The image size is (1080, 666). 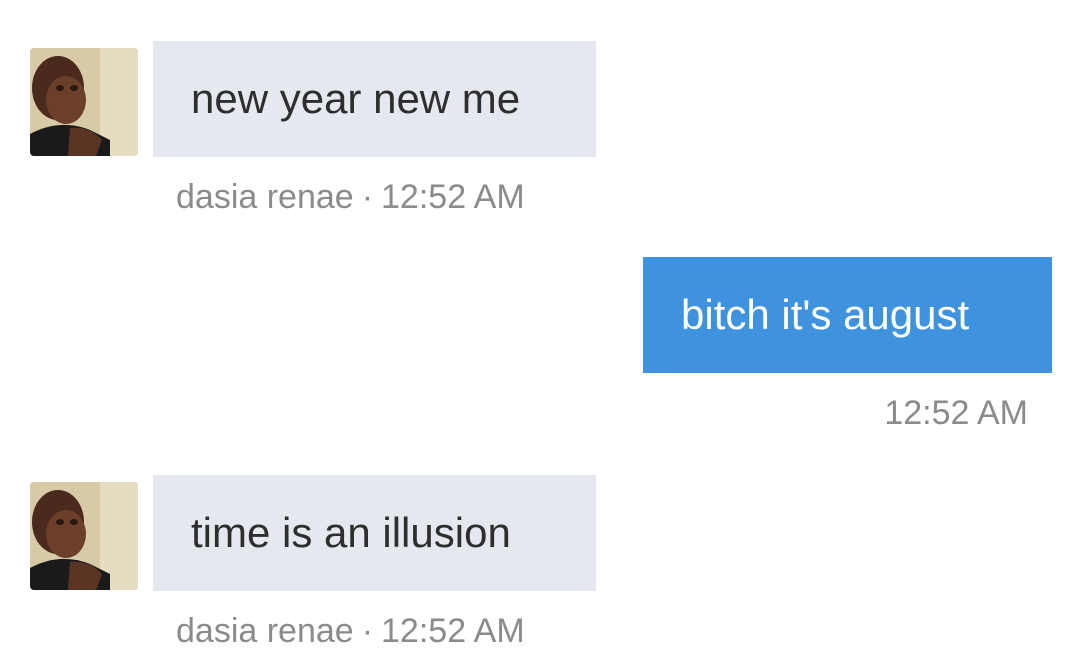 I want to click on message-text: time is an illusion, so click(x=351, y=532).